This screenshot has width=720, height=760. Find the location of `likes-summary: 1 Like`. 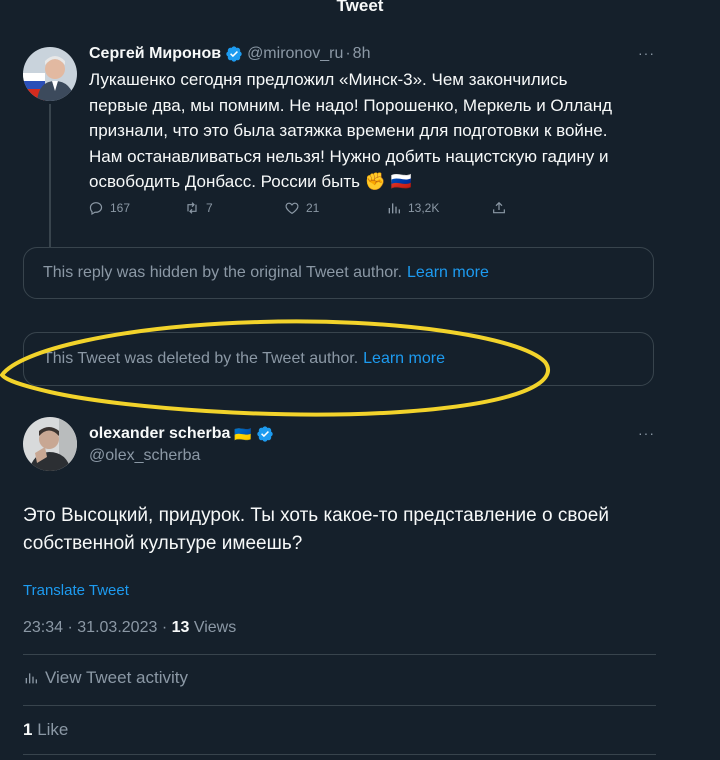

likes-summary: 1 Like is located at coordinates (45, 730).